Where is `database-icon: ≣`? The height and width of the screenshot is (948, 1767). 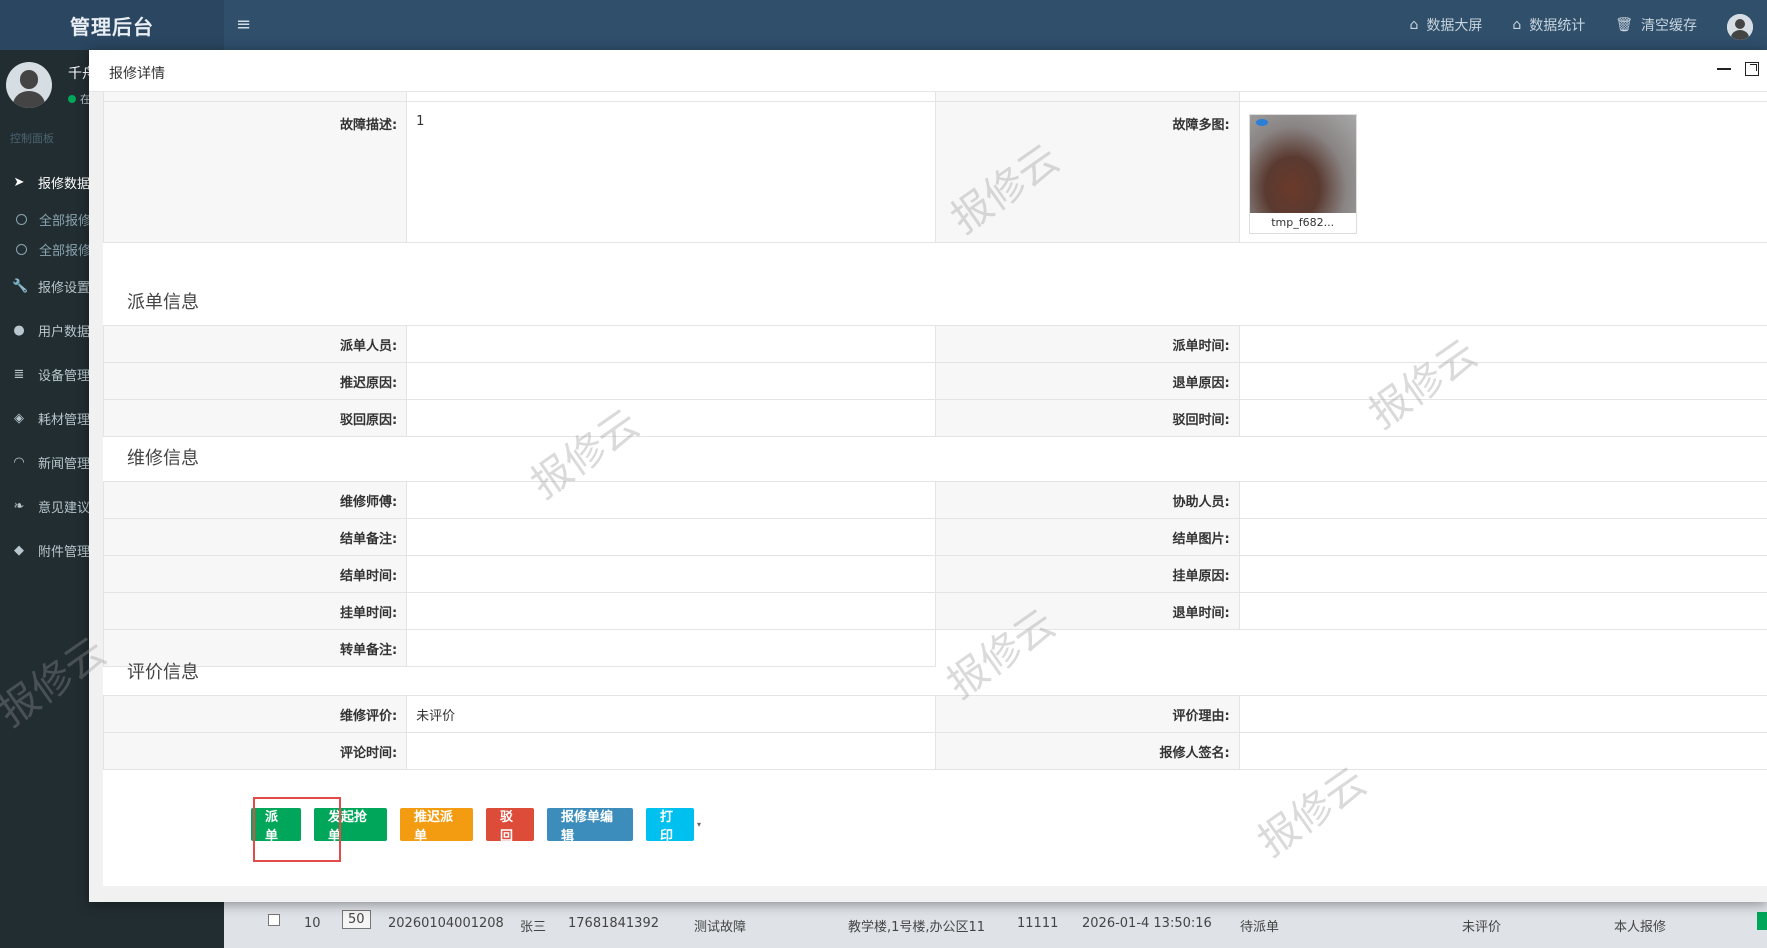 database-icon: ≣ is located at coordinates (19, 374).